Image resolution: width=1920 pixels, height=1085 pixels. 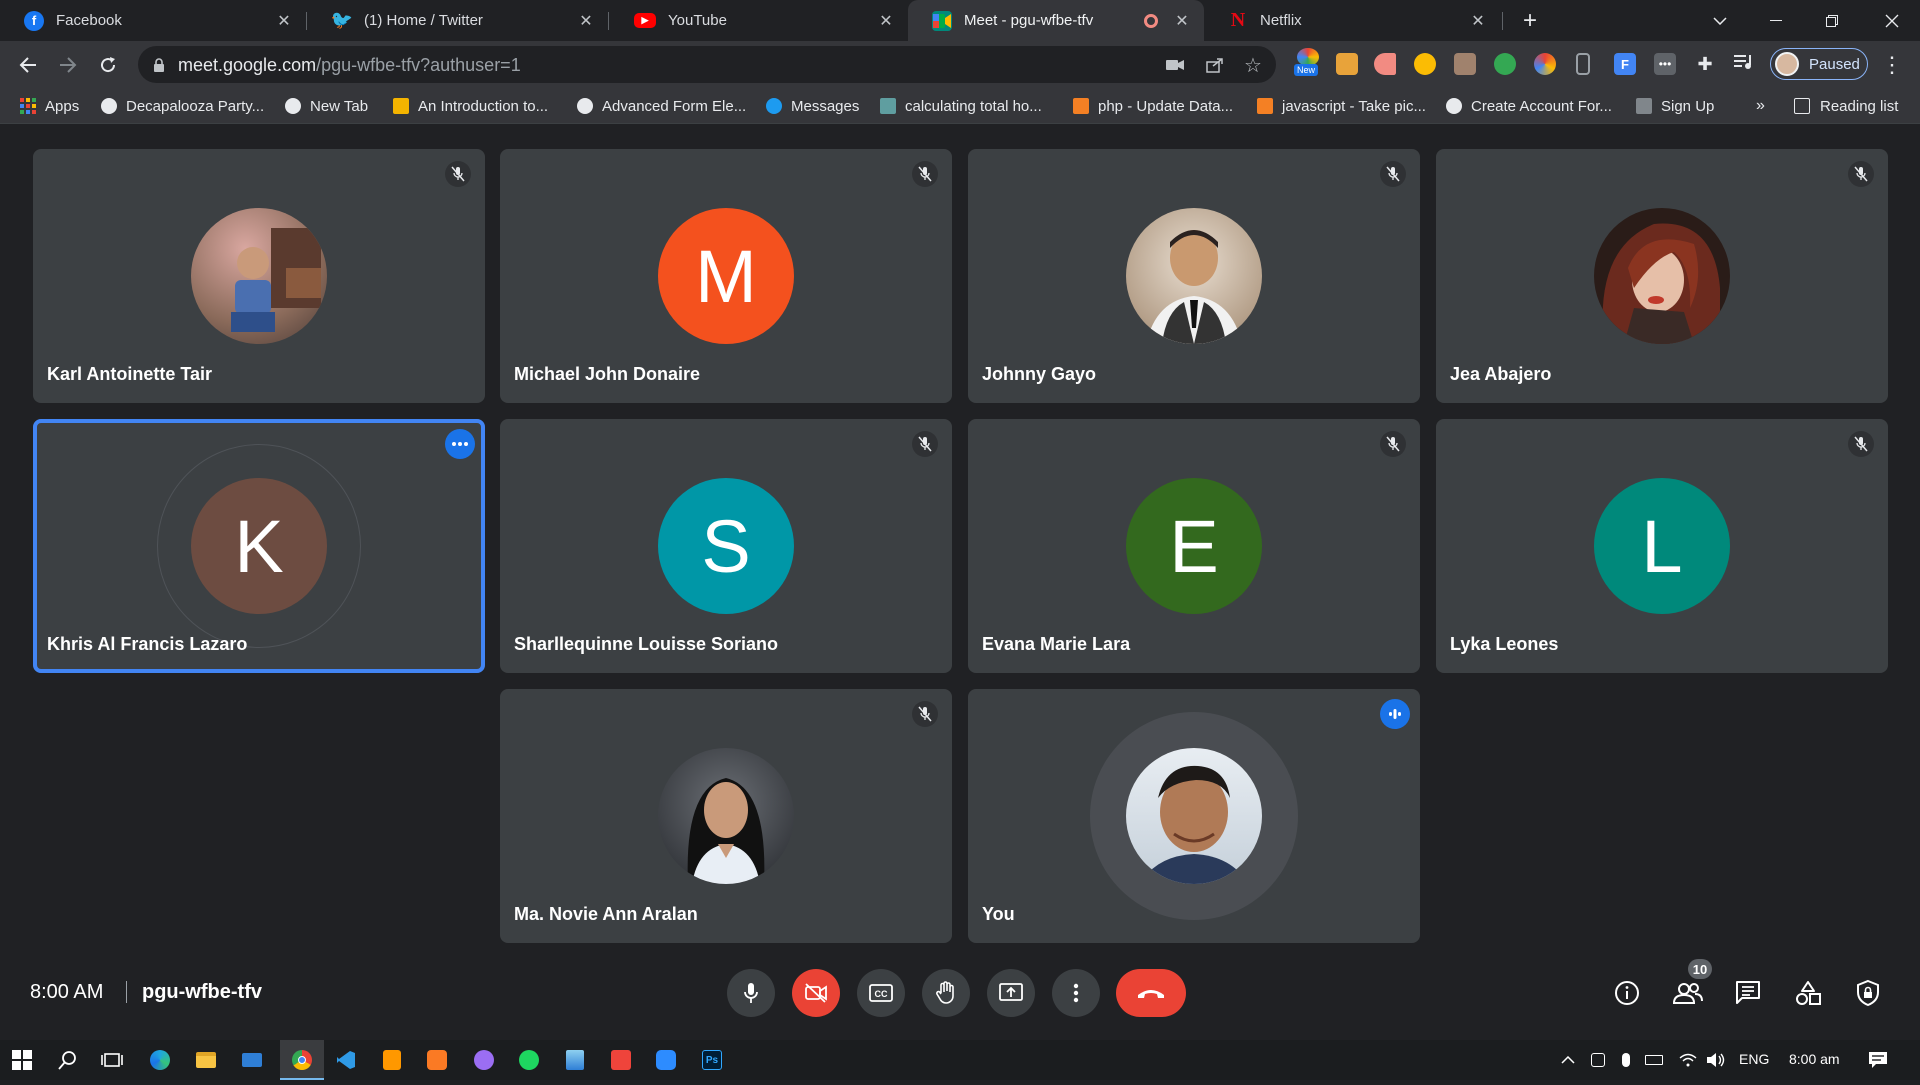 I want to click on edge-icon, so click(x=160, y=1060).